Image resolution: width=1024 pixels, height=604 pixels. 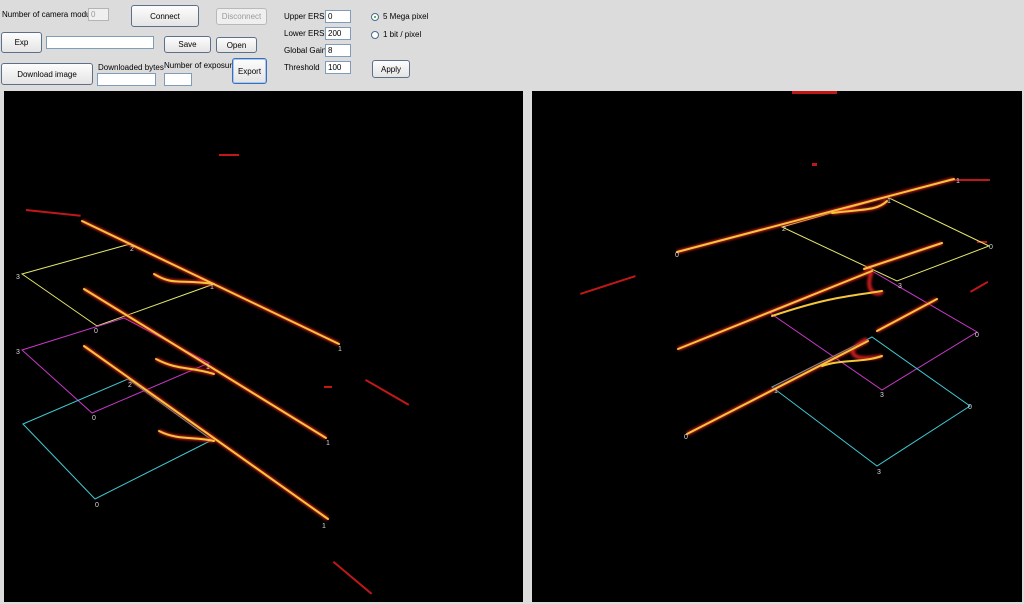 What do you see at coordinates (991, 247) in the screenshot?
I see `right-yellow-corner-label: 0` at bounding box center [991, 247].